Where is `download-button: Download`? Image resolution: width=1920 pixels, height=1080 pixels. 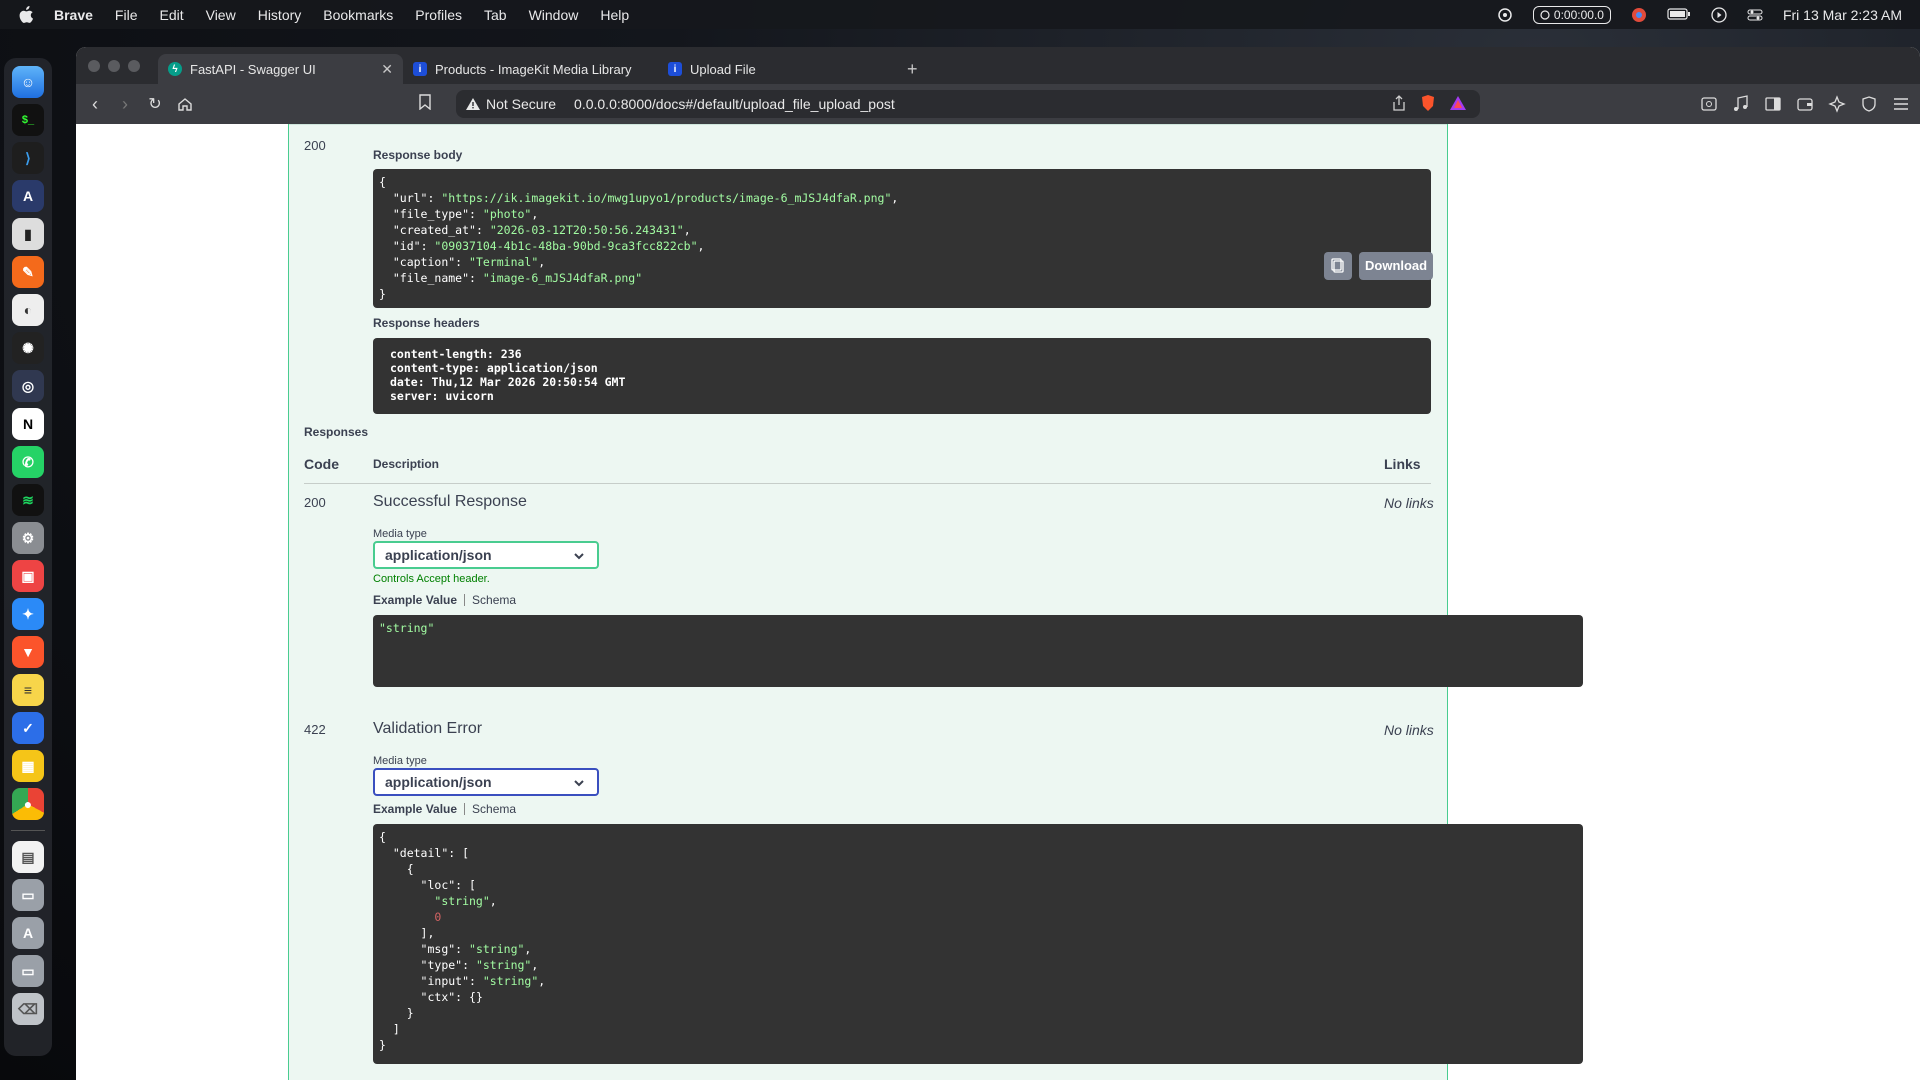
download-button: Download is located at coordinates (1396, 266).